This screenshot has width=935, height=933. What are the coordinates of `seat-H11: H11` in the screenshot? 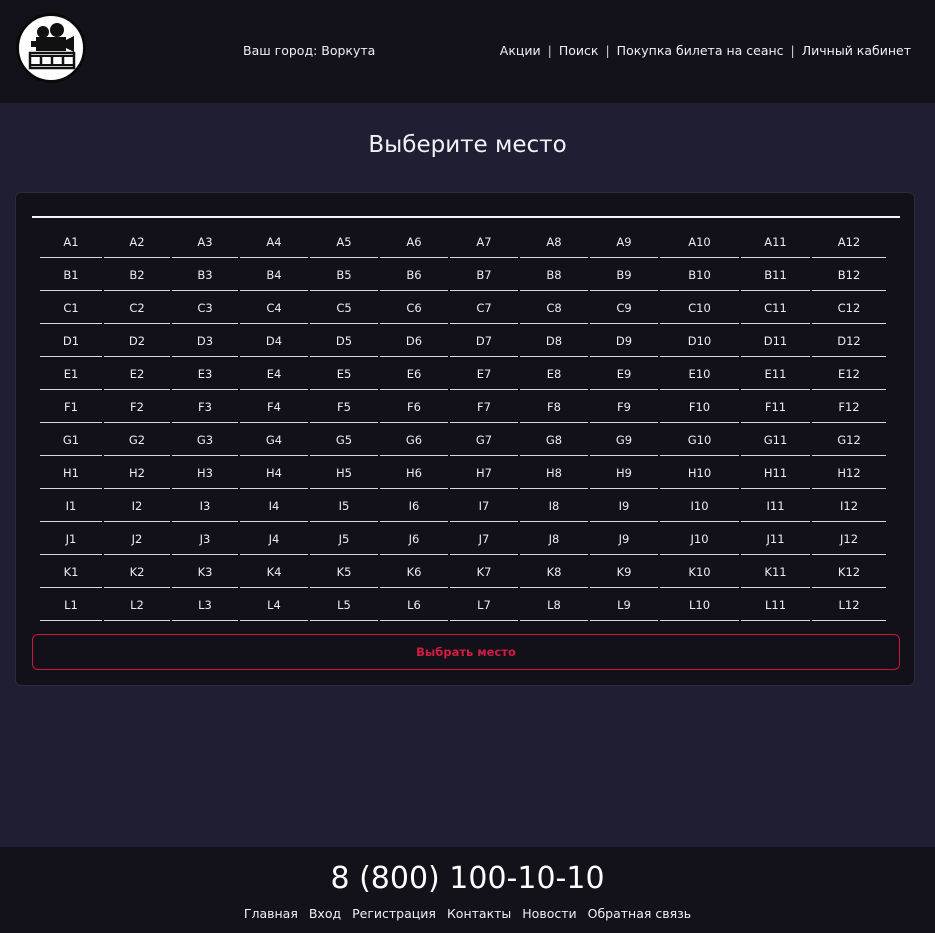 It's located at (775, 473).